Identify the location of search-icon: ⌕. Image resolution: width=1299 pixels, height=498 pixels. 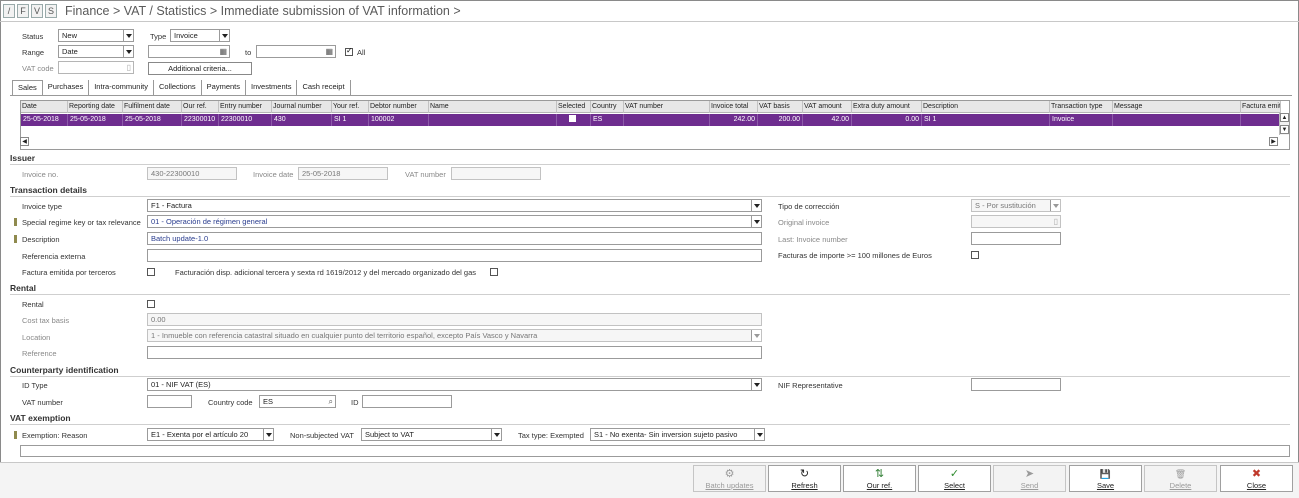
(331, 401).